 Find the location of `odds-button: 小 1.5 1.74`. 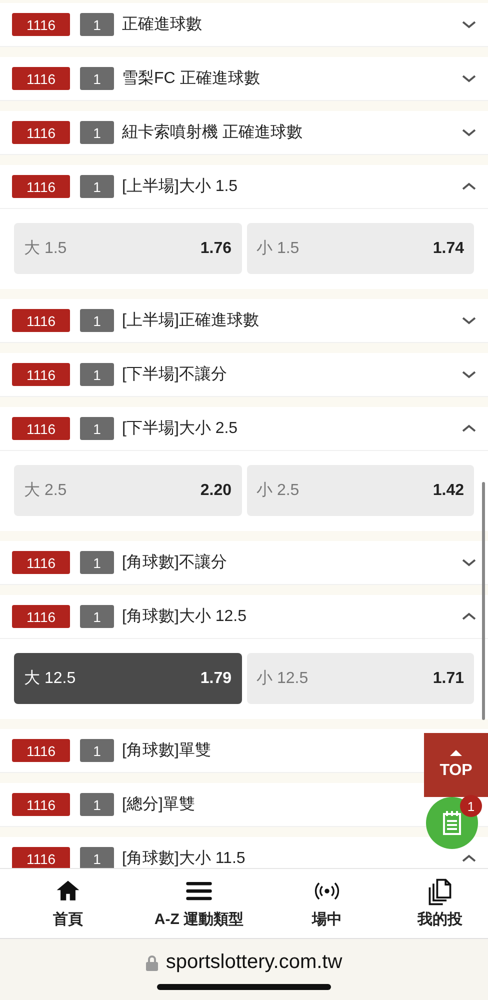

odds-button: 小 1.5 1.74 is located at coordinates (360, 248).